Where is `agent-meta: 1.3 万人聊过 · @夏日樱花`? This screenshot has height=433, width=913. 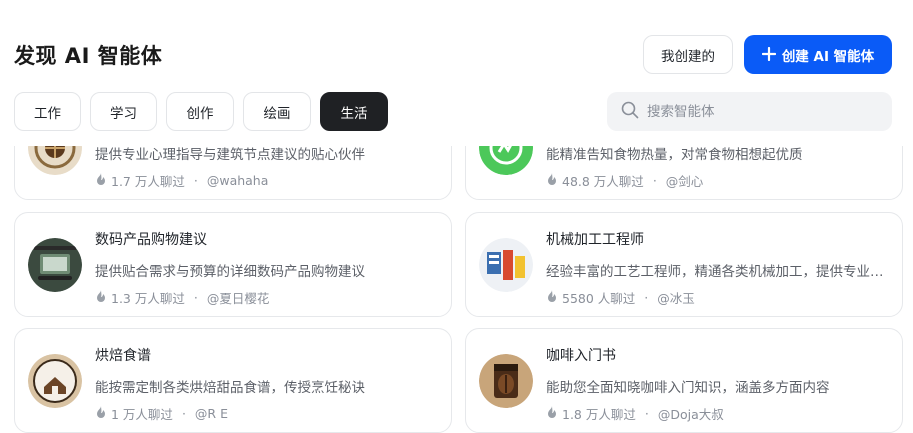 agent-meta: 1.3 万人聊过 · @夏日樱花 is located at coordinates (182, 297).